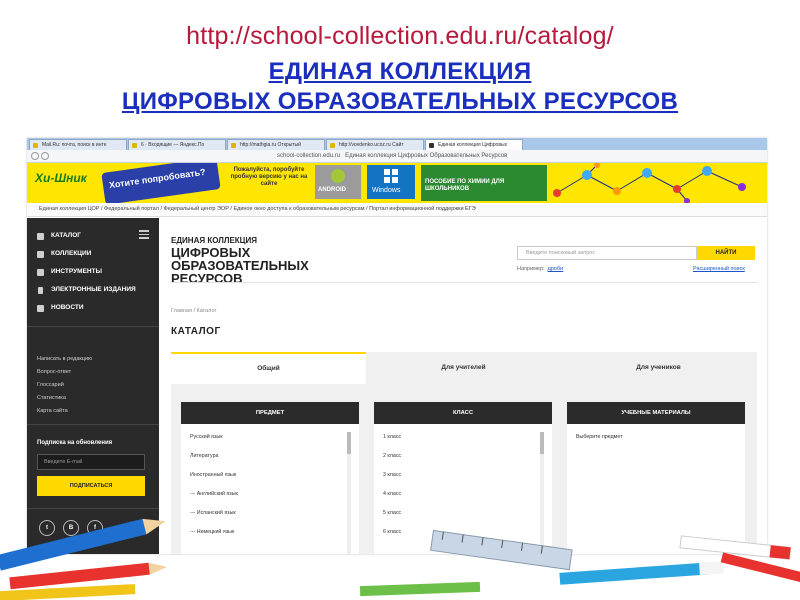  What do you see at coordinates (464, 282) in the screenshot?
I see `header-divider` at bounding box center [464, 282].